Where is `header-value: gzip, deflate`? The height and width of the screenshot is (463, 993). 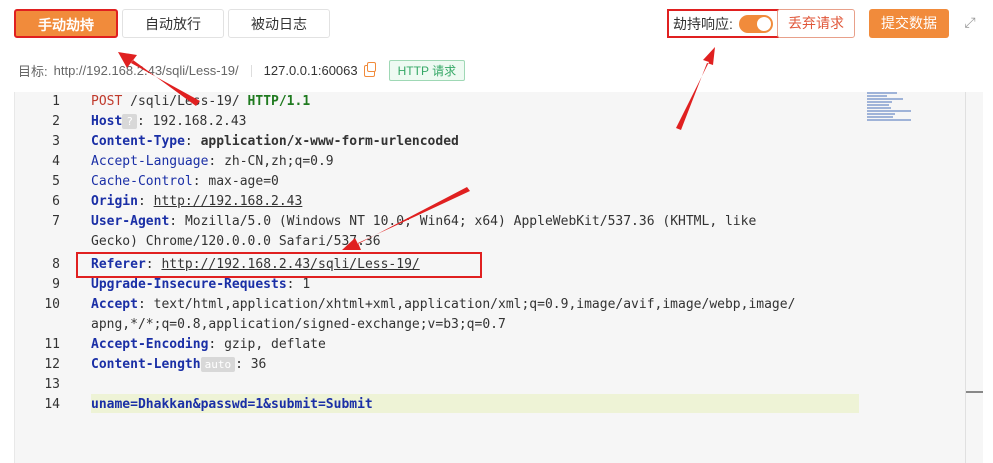 header-value: gzip, deflate is located at coordinates (275, 344).